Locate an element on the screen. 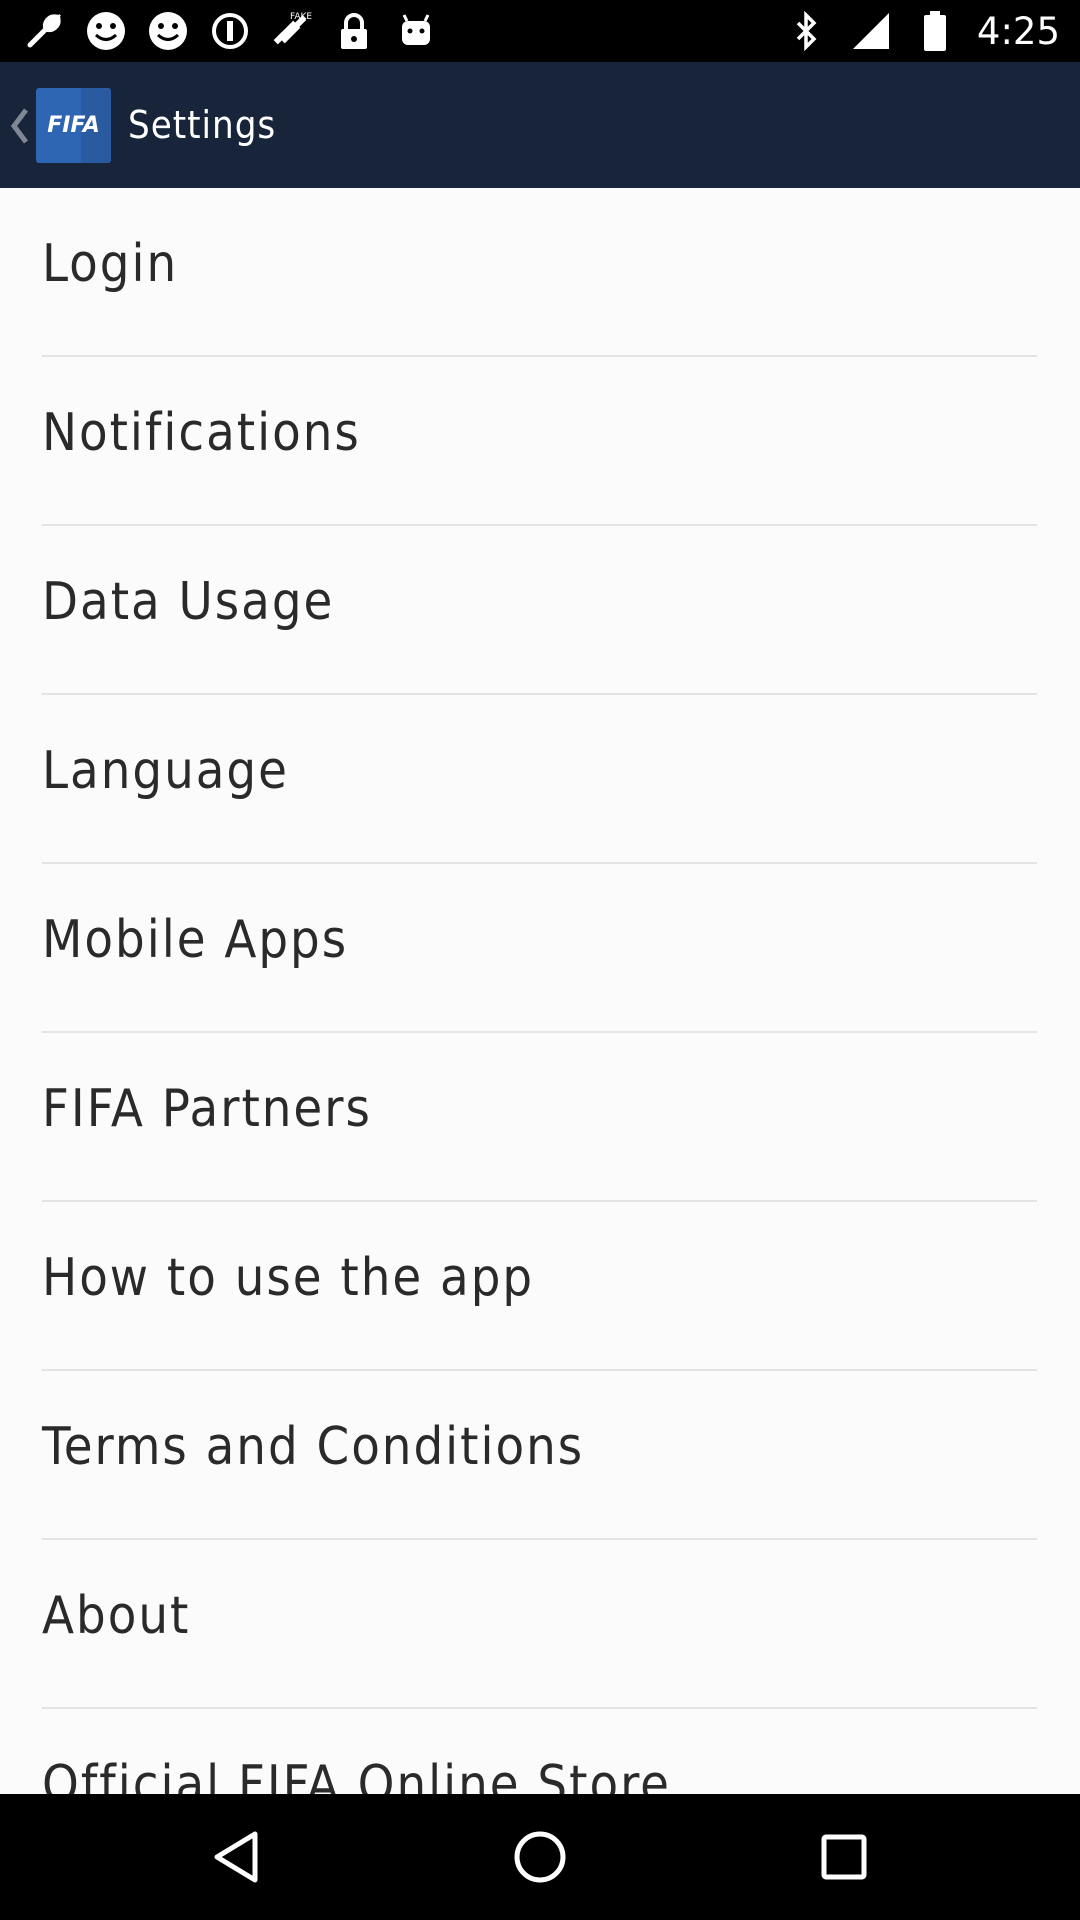 The height and width of the screenshot is (1920, 1080). svg-text: FAKE is located at coordinates (301, 17).